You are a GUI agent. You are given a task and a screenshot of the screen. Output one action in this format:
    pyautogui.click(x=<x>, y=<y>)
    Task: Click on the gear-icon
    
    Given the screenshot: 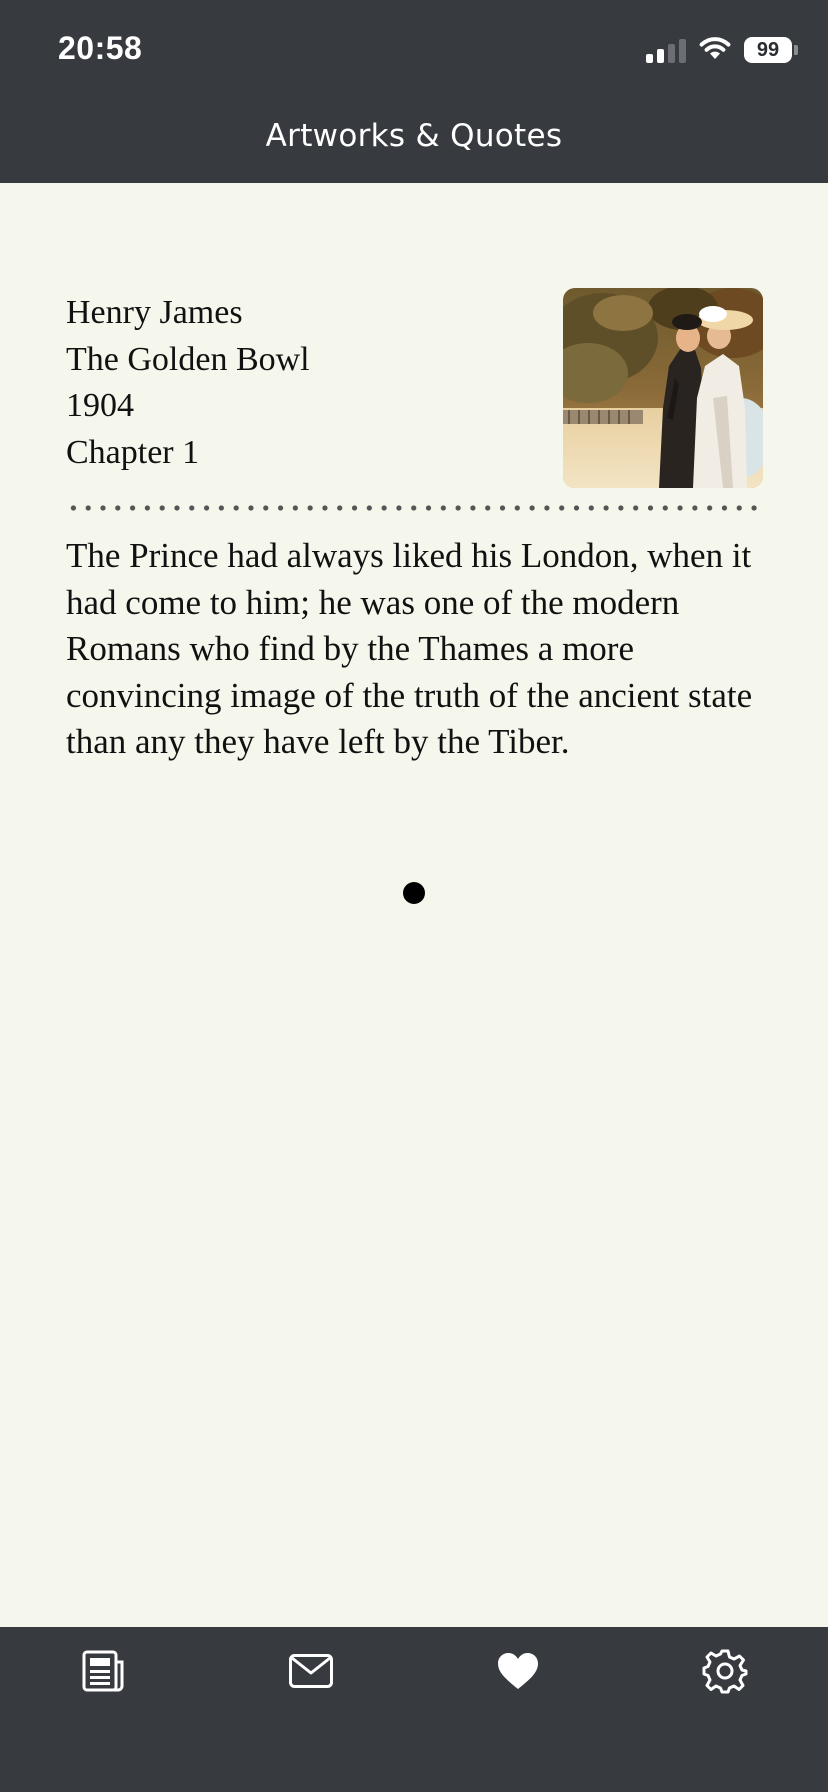 What is the action you would take?
    pyautogui.click(x=725, y=1671)
    